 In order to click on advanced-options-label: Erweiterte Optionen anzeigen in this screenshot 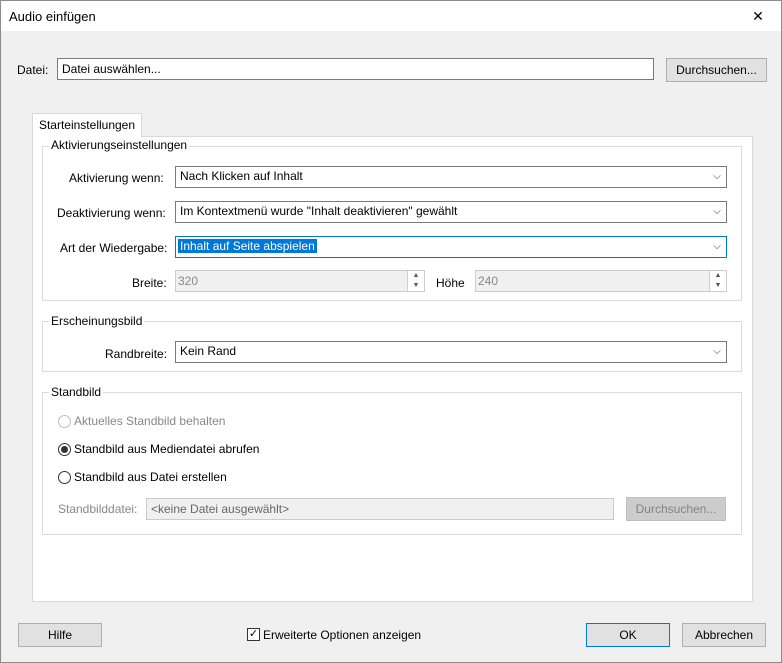, I will do `click(342, 635)`.